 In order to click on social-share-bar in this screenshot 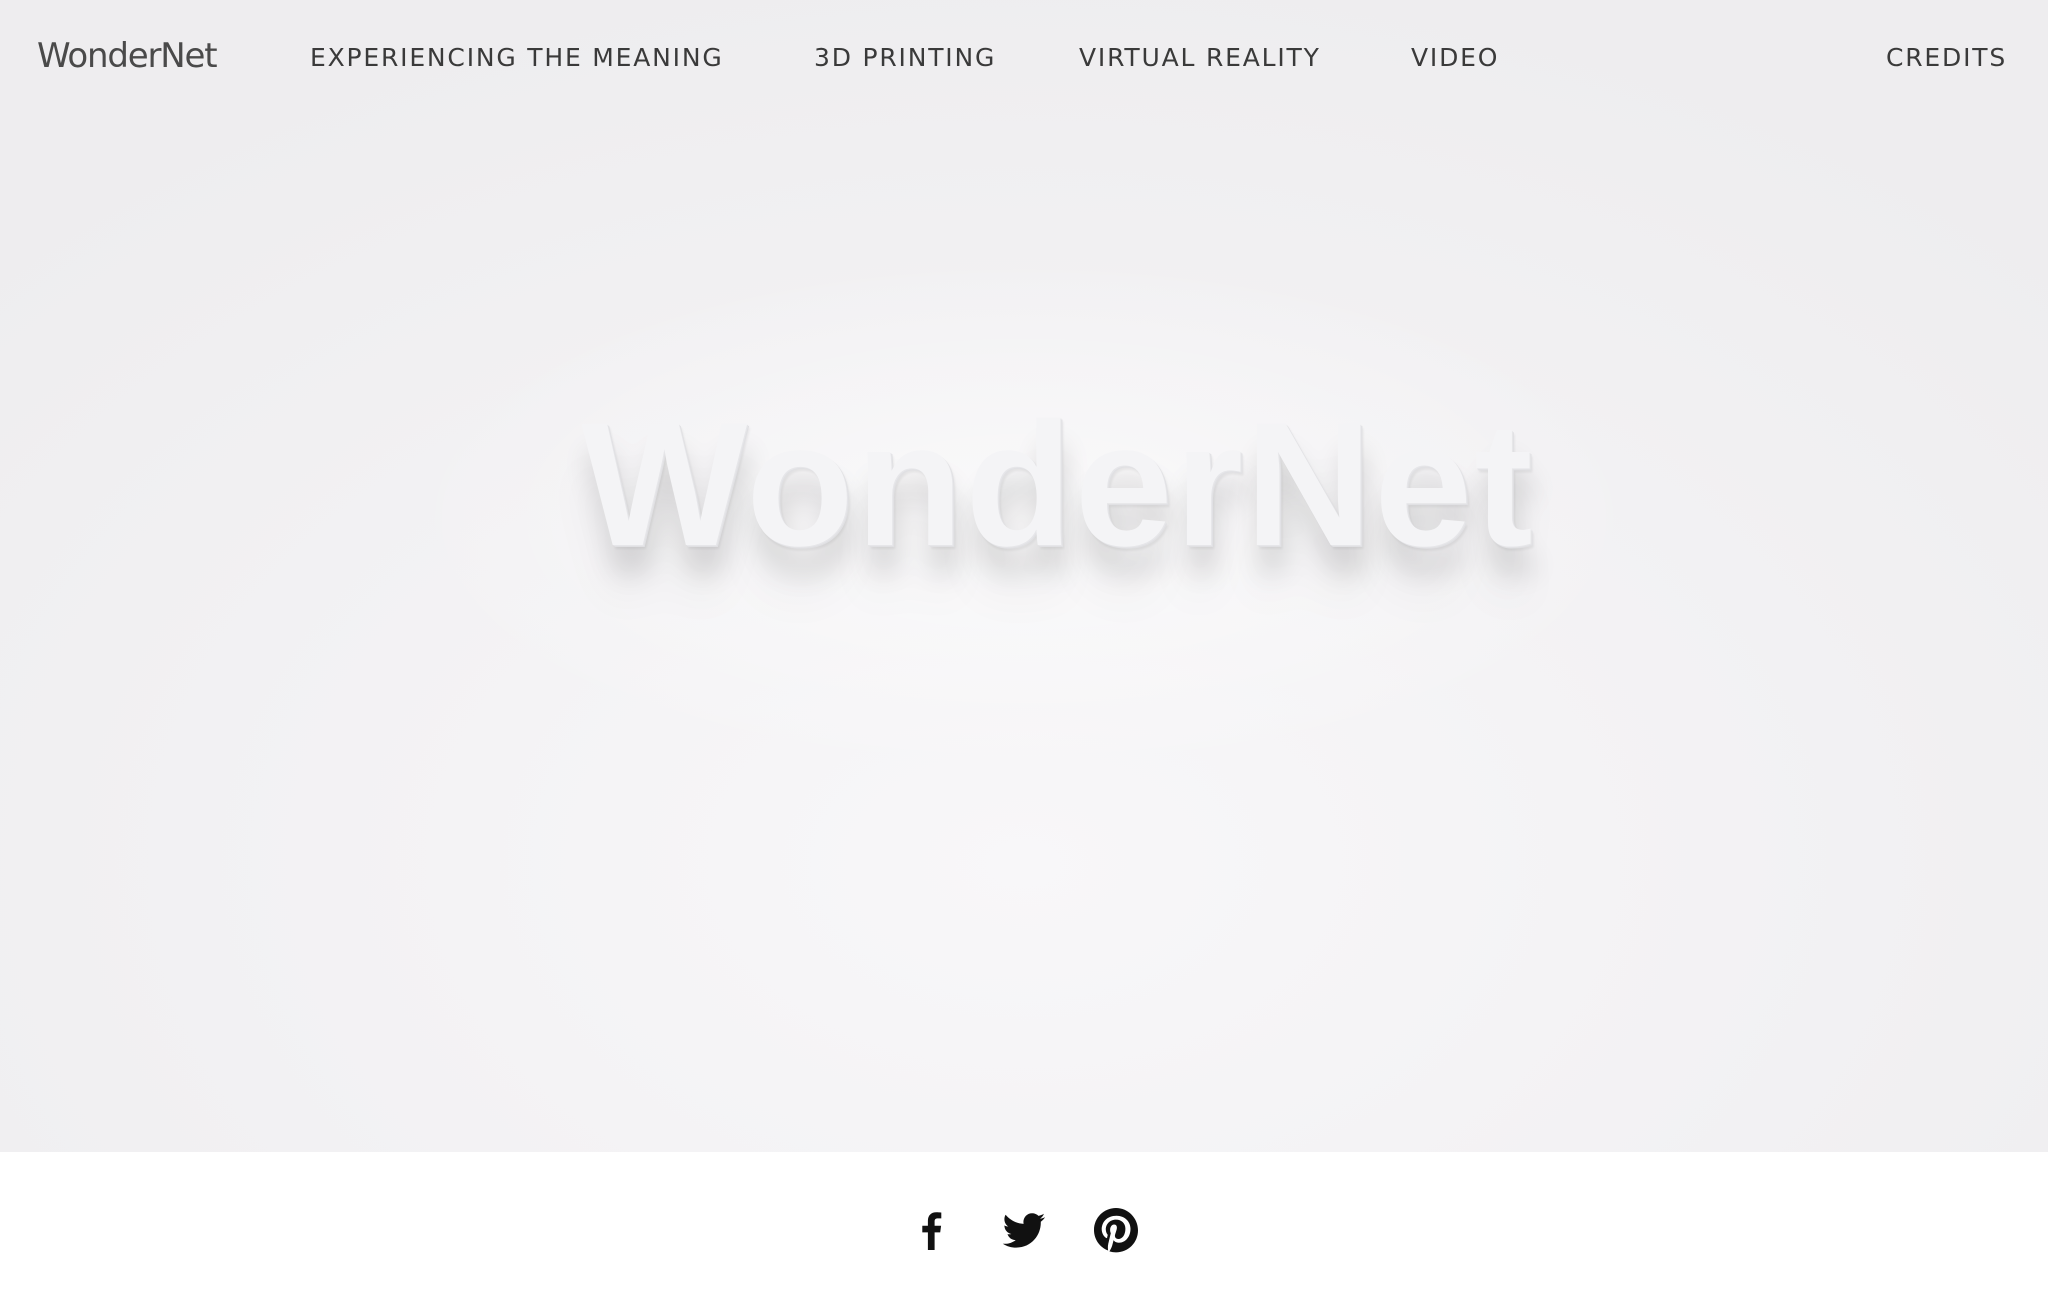, I will do `click(1024, 1230)`.